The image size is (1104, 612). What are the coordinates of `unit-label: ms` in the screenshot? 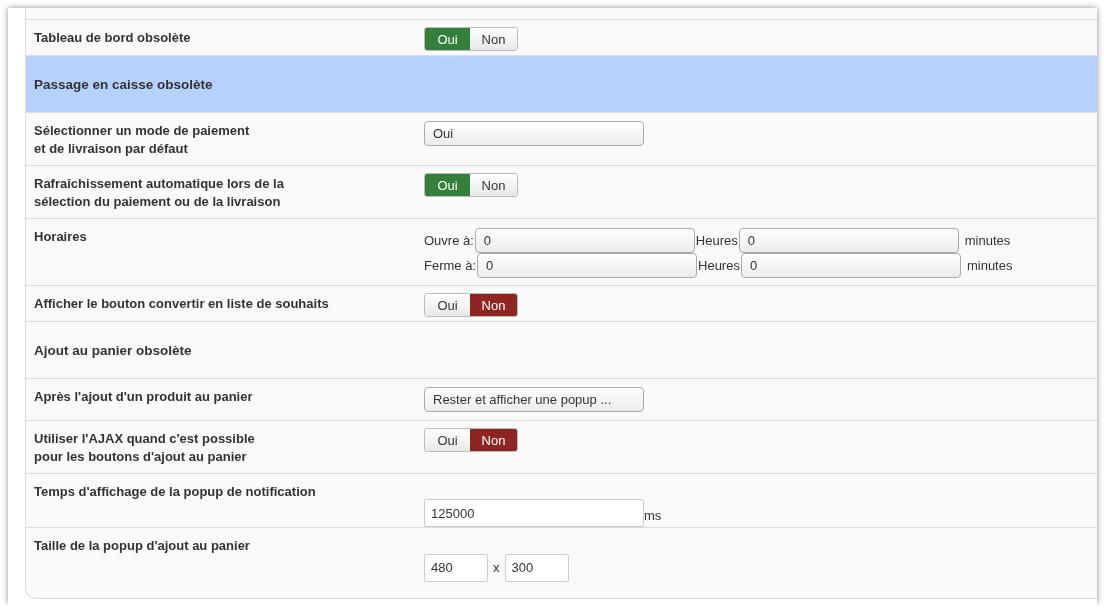 It's located at (653, 515).